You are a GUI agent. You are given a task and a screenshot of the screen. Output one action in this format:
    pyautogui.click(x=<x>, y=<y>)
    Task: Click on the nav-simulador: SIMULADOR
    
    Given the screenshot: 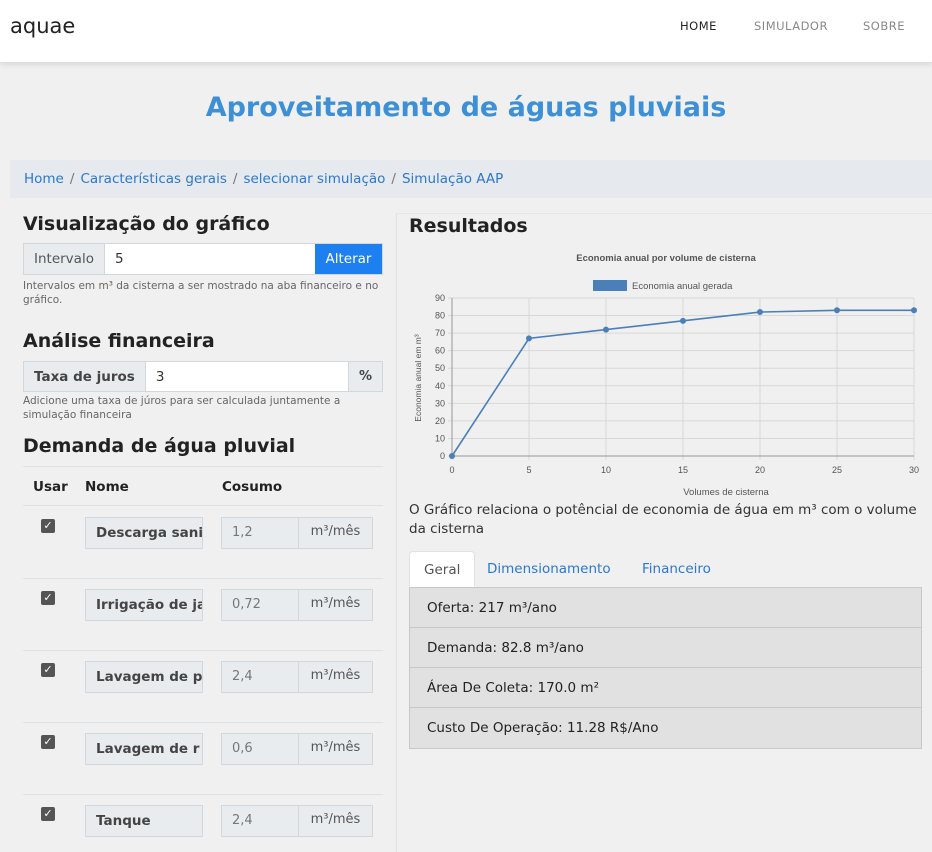 What is the action you would take?
    pyautogui.click(x=791, y=26)
    